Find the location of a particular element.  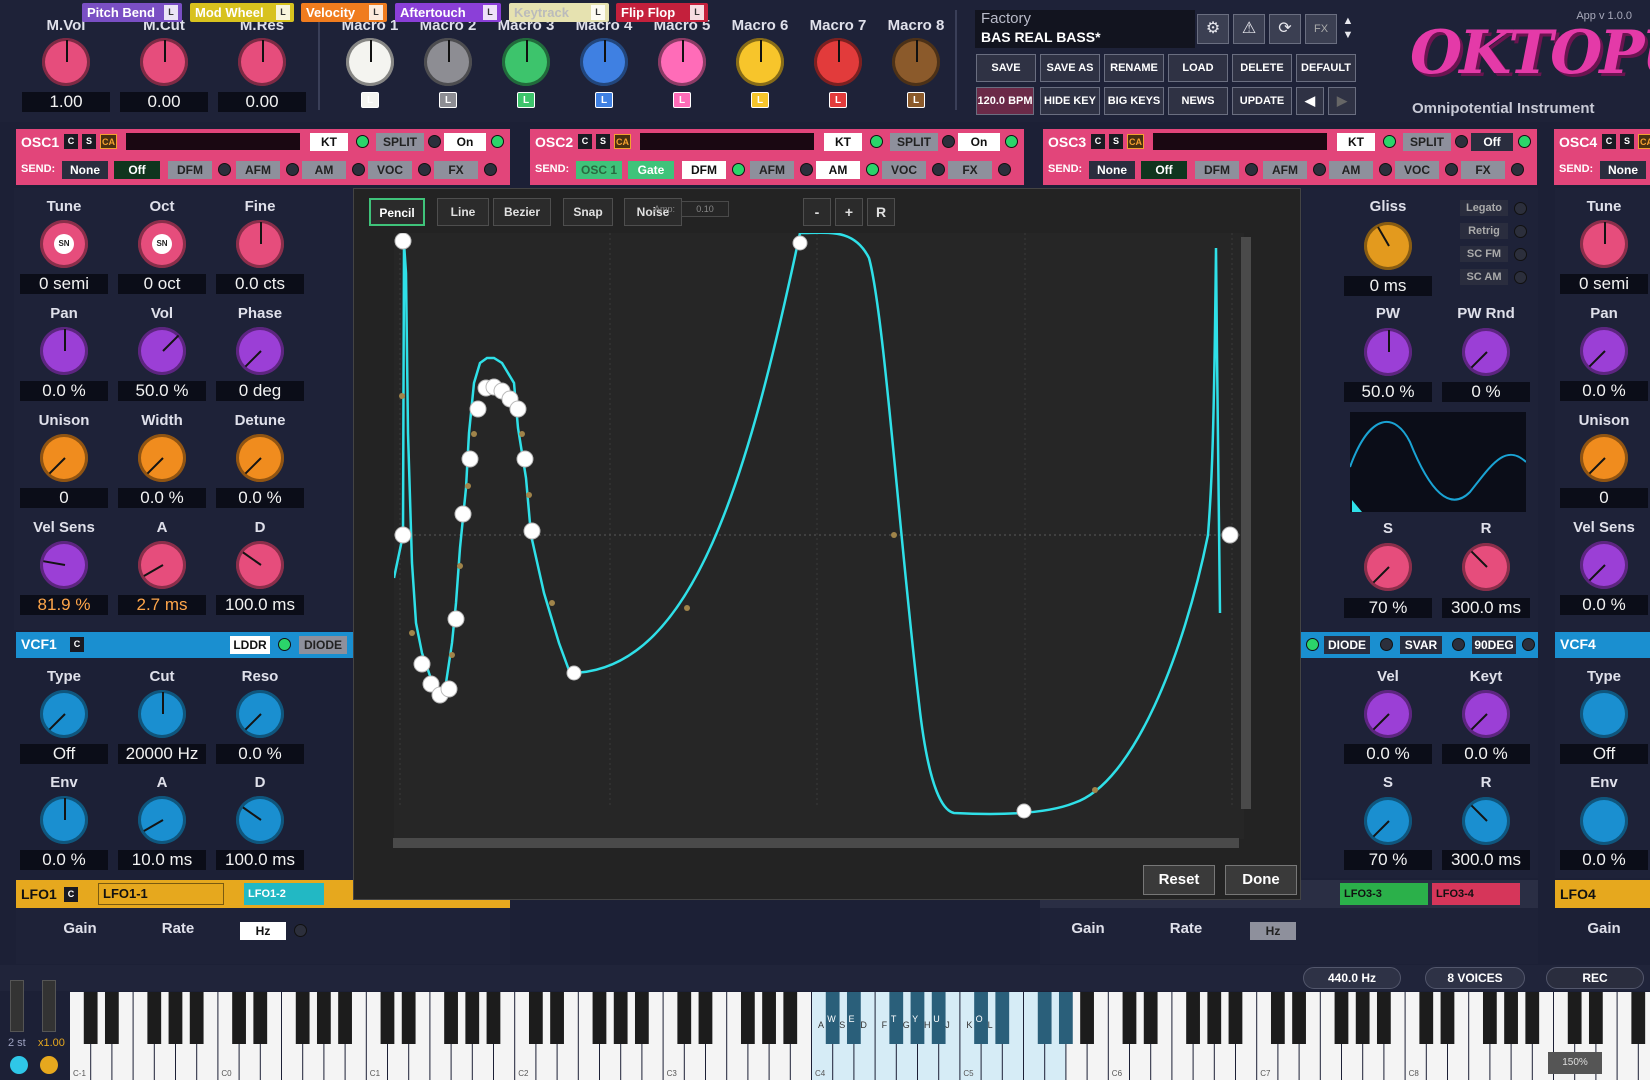

detune-value: 0.0 % is located at coordinates (260, 498).